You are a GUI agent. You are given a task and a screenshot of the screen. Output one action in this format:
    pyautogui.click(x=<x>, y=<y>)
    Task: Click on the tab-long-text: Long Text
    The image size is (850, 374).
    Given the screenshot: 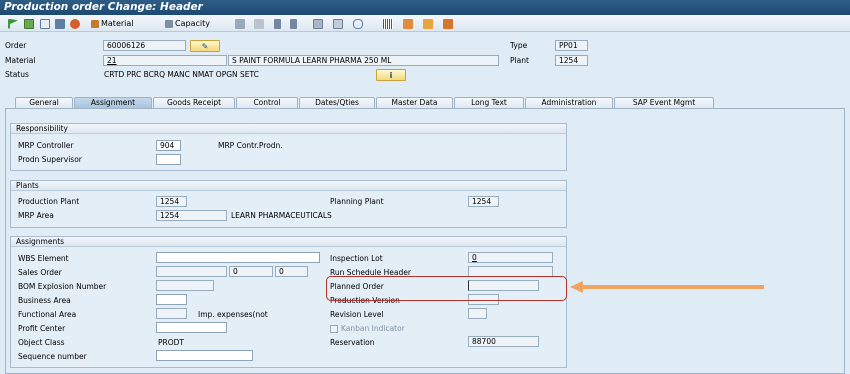 What is the action you would take?
    pyautogui.click(x=489, y=102)
    